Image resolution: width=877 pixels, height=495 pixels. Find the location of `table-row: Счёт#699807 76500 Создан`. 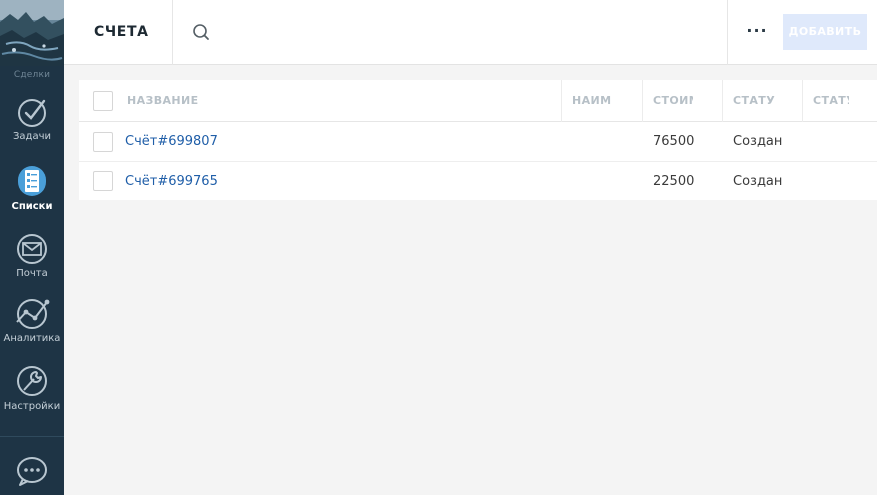

table-row: Счёт#699807 76500 Создан is located at coordinates (478, 142).